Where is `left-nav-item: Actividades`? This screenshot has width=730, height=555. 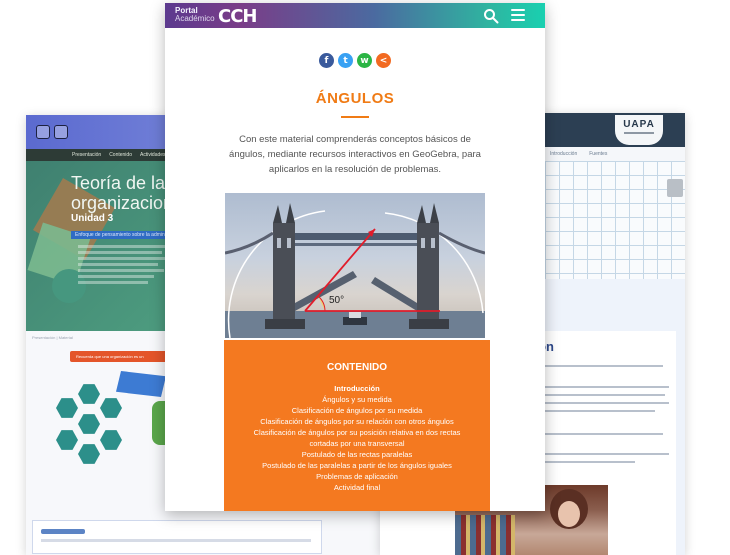
left-nav-item: Actividades is located at coordinates (153, 155).